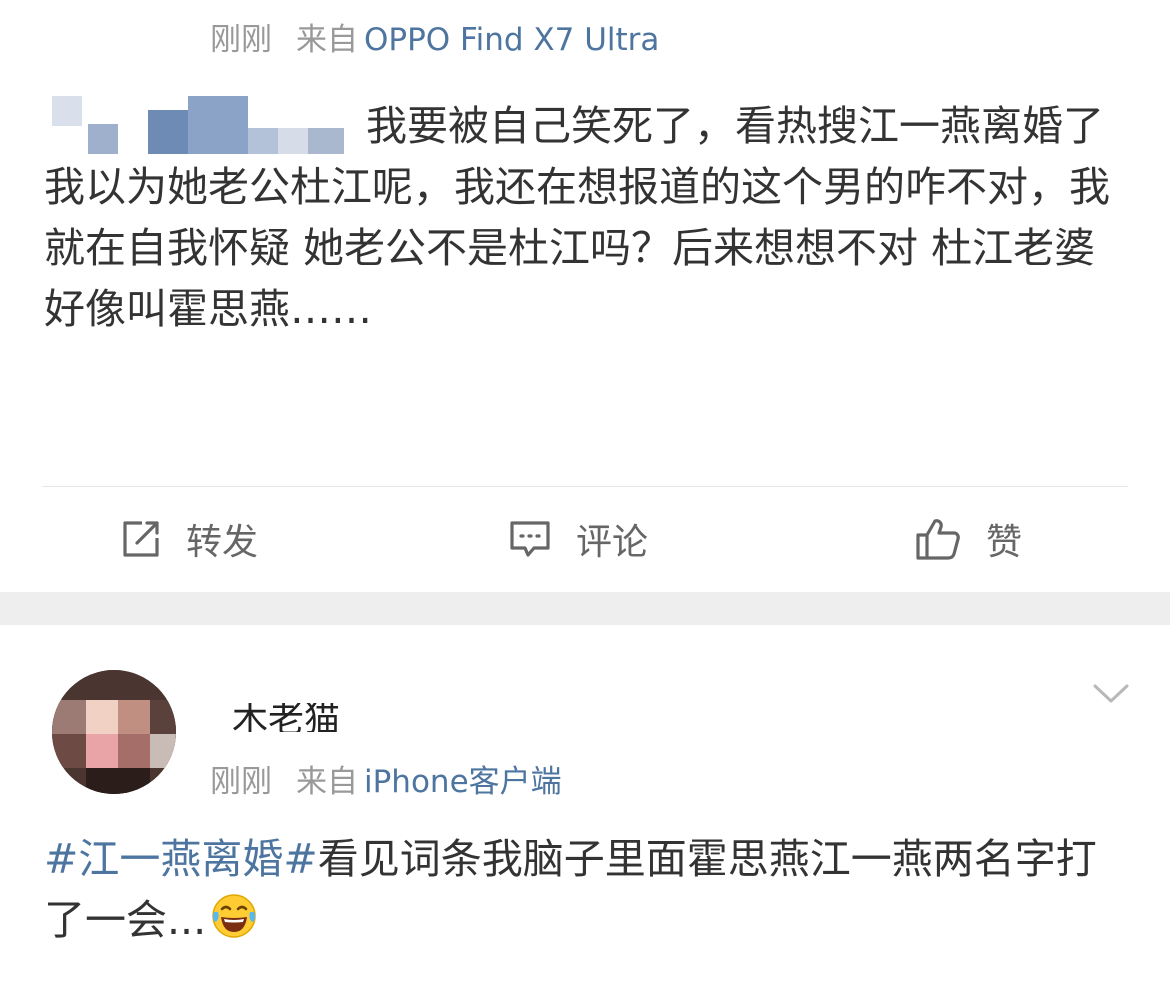 This screenshot has width=1170, height=983. I want to click on repost-icon, so click(141, 539).